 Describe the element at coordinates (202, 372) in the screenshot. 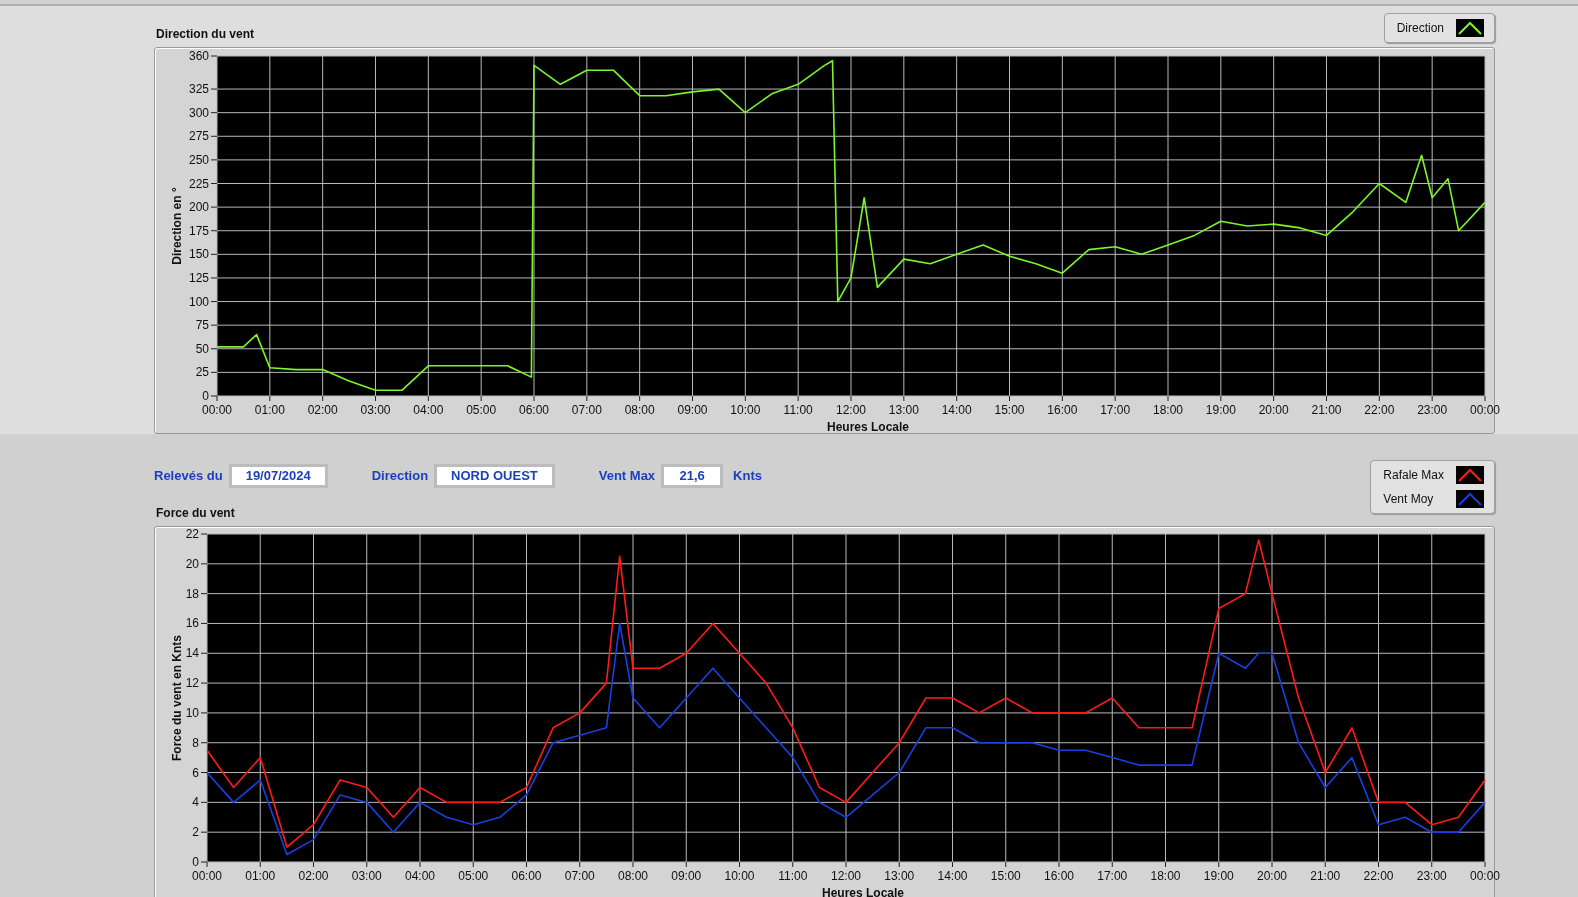

I see `y-tick-label: 25` at that location.